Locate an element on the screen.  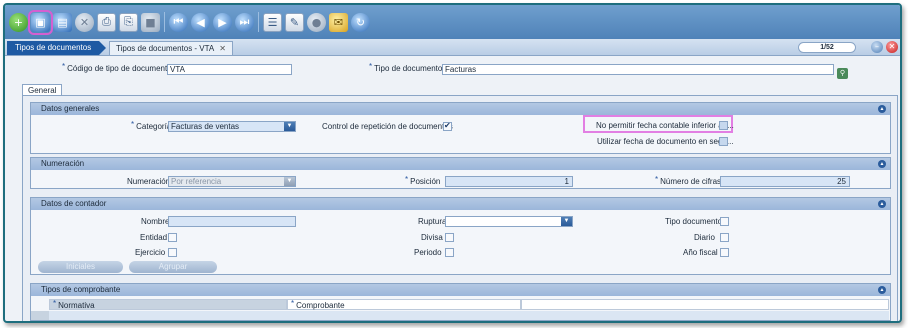
anio-fiscal-checkbox is located at coordinates (724, 252).